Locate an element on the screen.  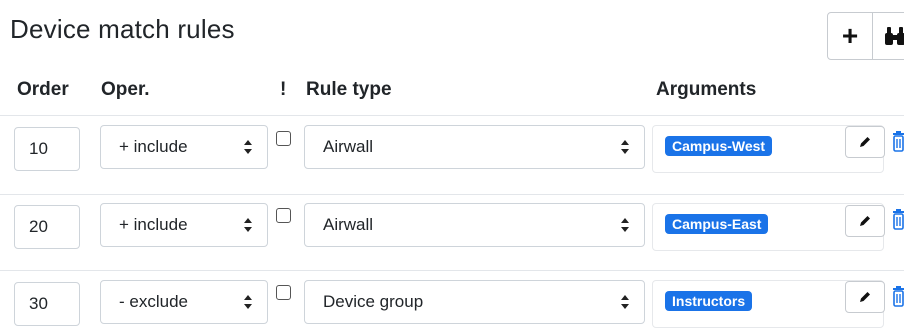
rule-type-select-value: Device group is located at coordinates (373, 301).